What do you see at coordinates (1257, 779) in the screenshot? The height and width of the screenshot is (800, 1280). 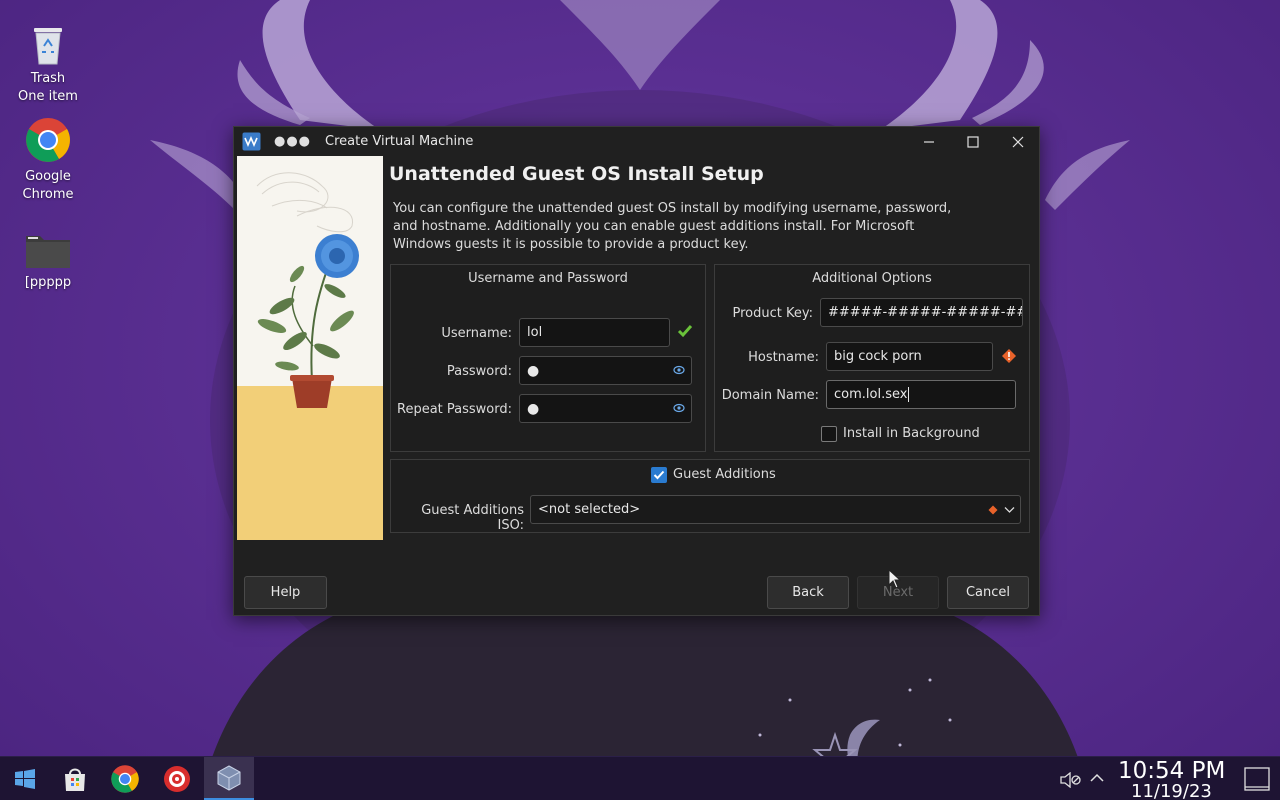 I see `show-desktop-icon` at bounding box center [1257, 779].